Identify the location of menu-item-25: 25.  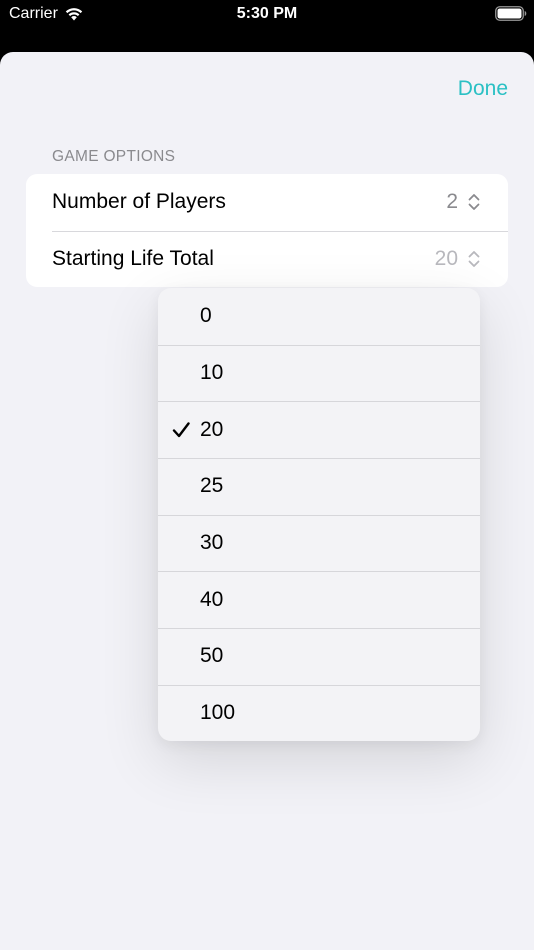
(319, 486).